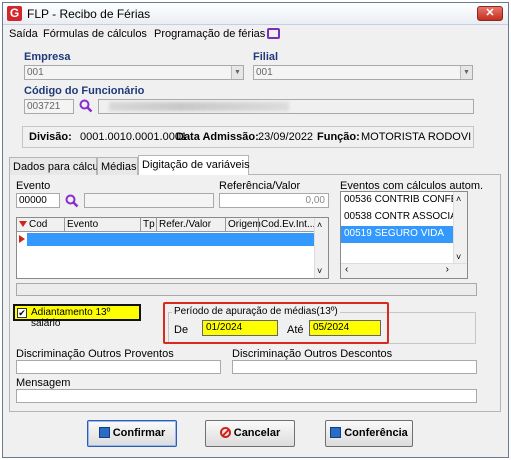 This screenshot has width=511, height=460. What do you see at coordinates (447, 269) in the screenshot?
I see `chevron-right-icon: ›` at bounding box center [447, 269].